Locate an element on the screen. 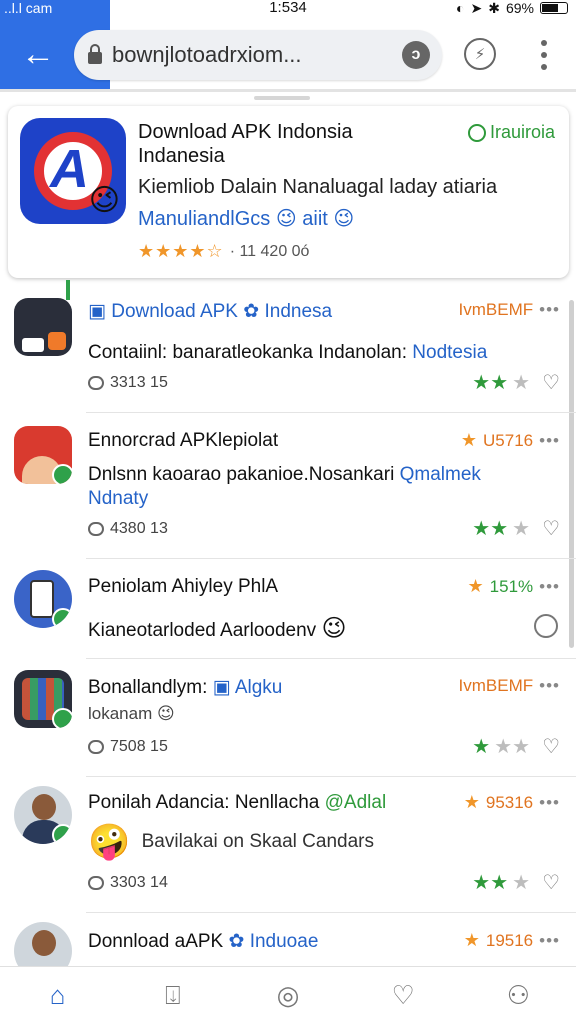 This screenshot has width=576, height=1024. site-action-icon: ↄ is located at coordinates (416, 55).